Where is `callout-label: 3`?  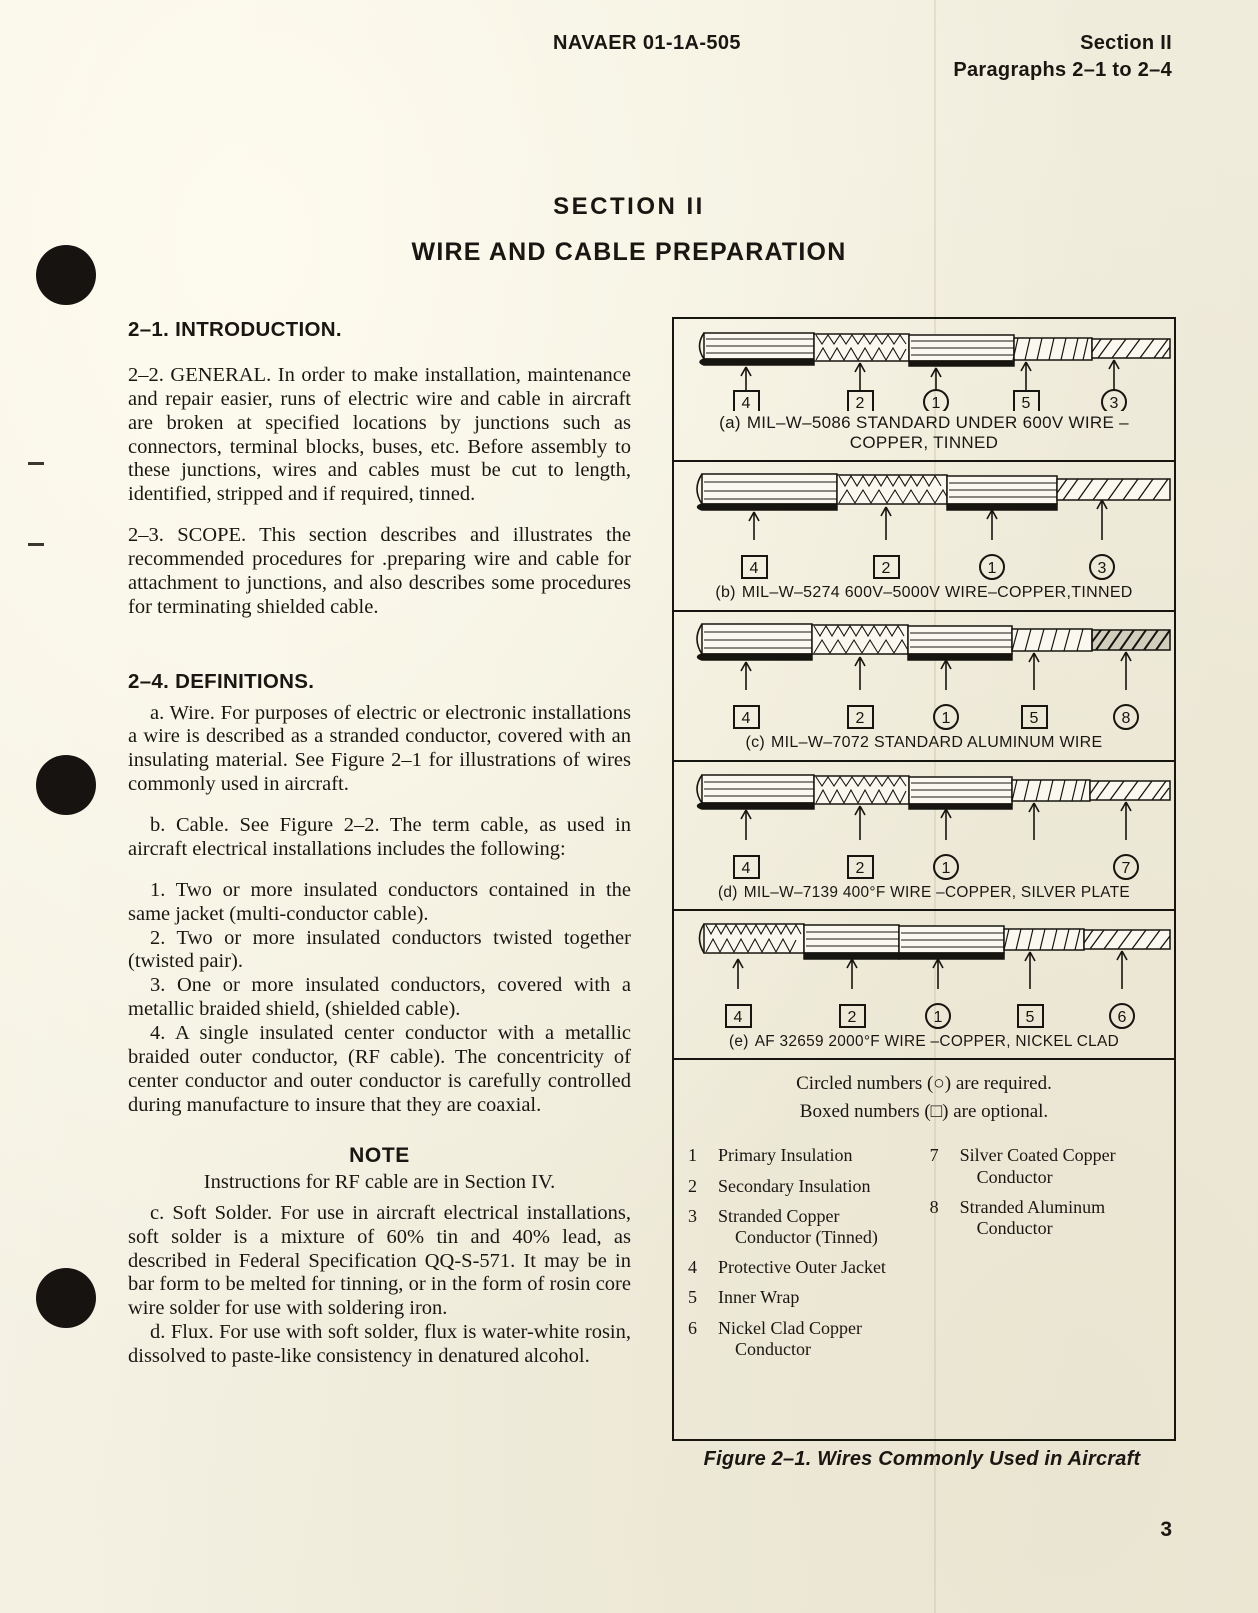 callout-label: 3 is located at coordinates (1102, 568).